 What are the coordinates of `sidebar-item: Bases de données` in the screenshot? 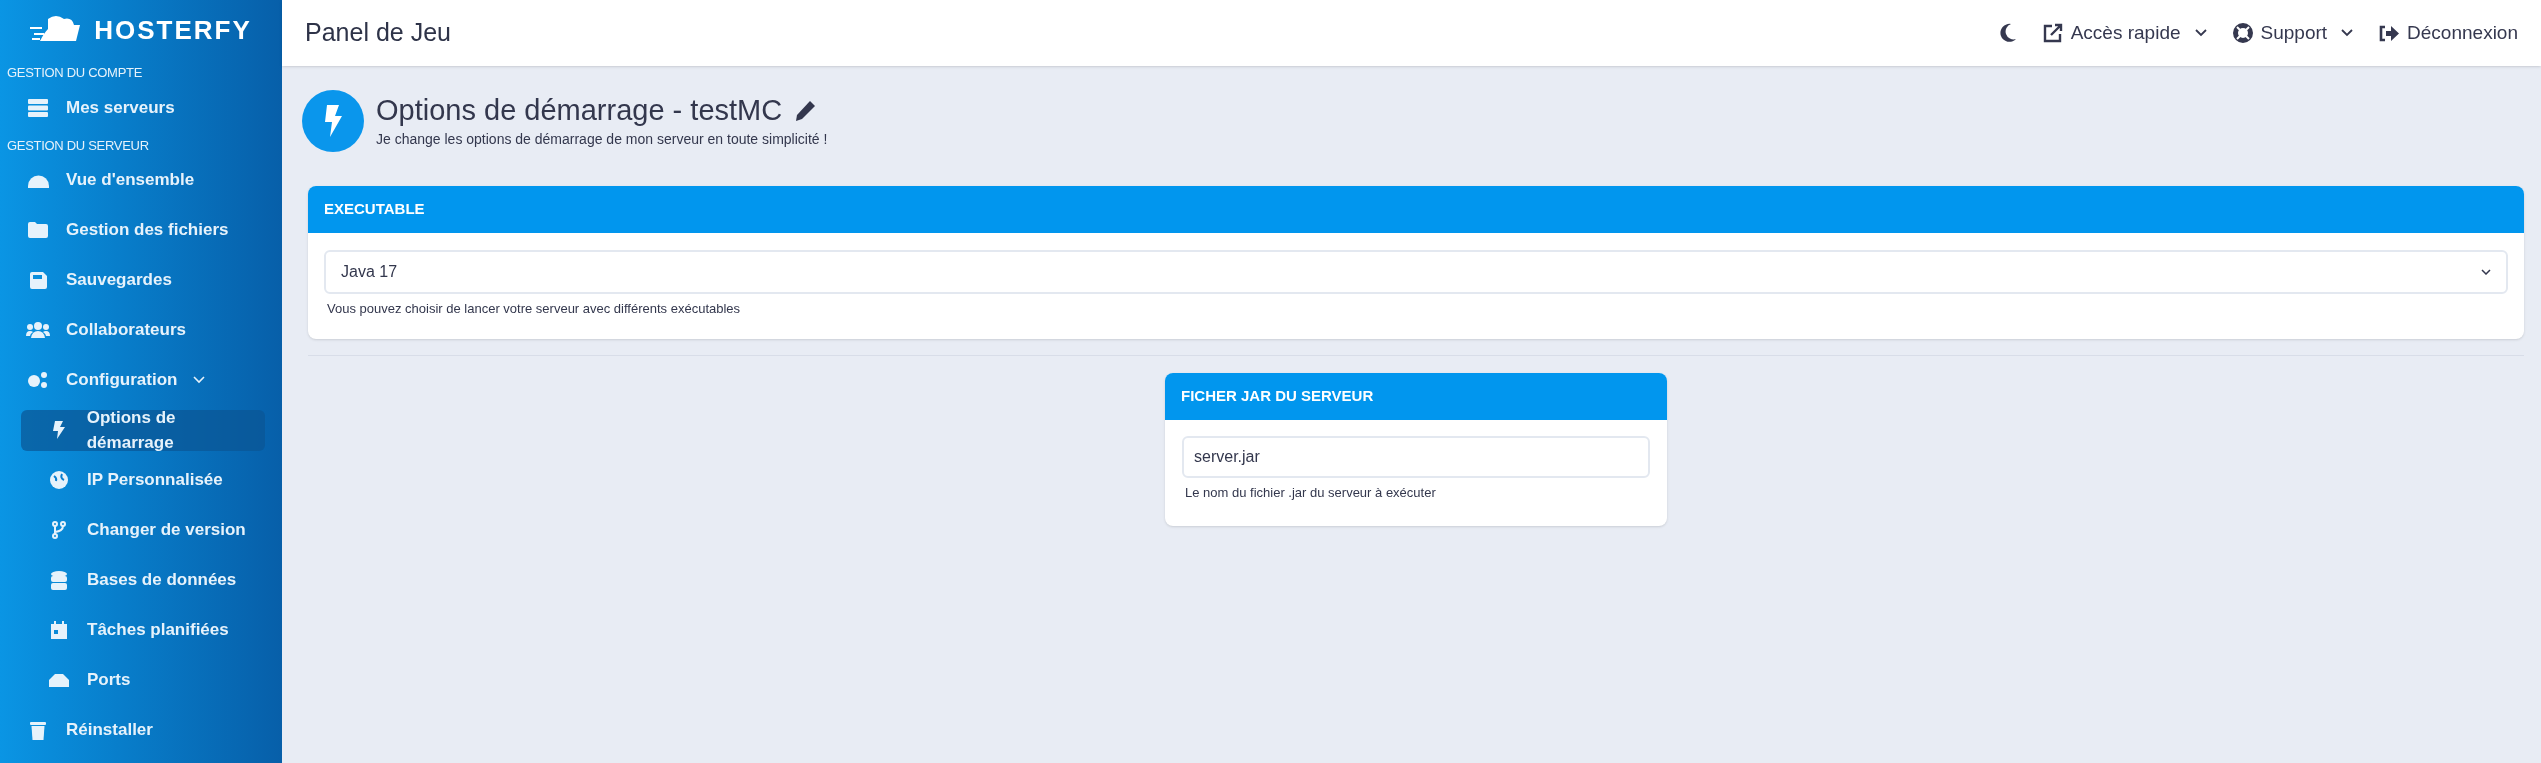 It's located at (143, 580).